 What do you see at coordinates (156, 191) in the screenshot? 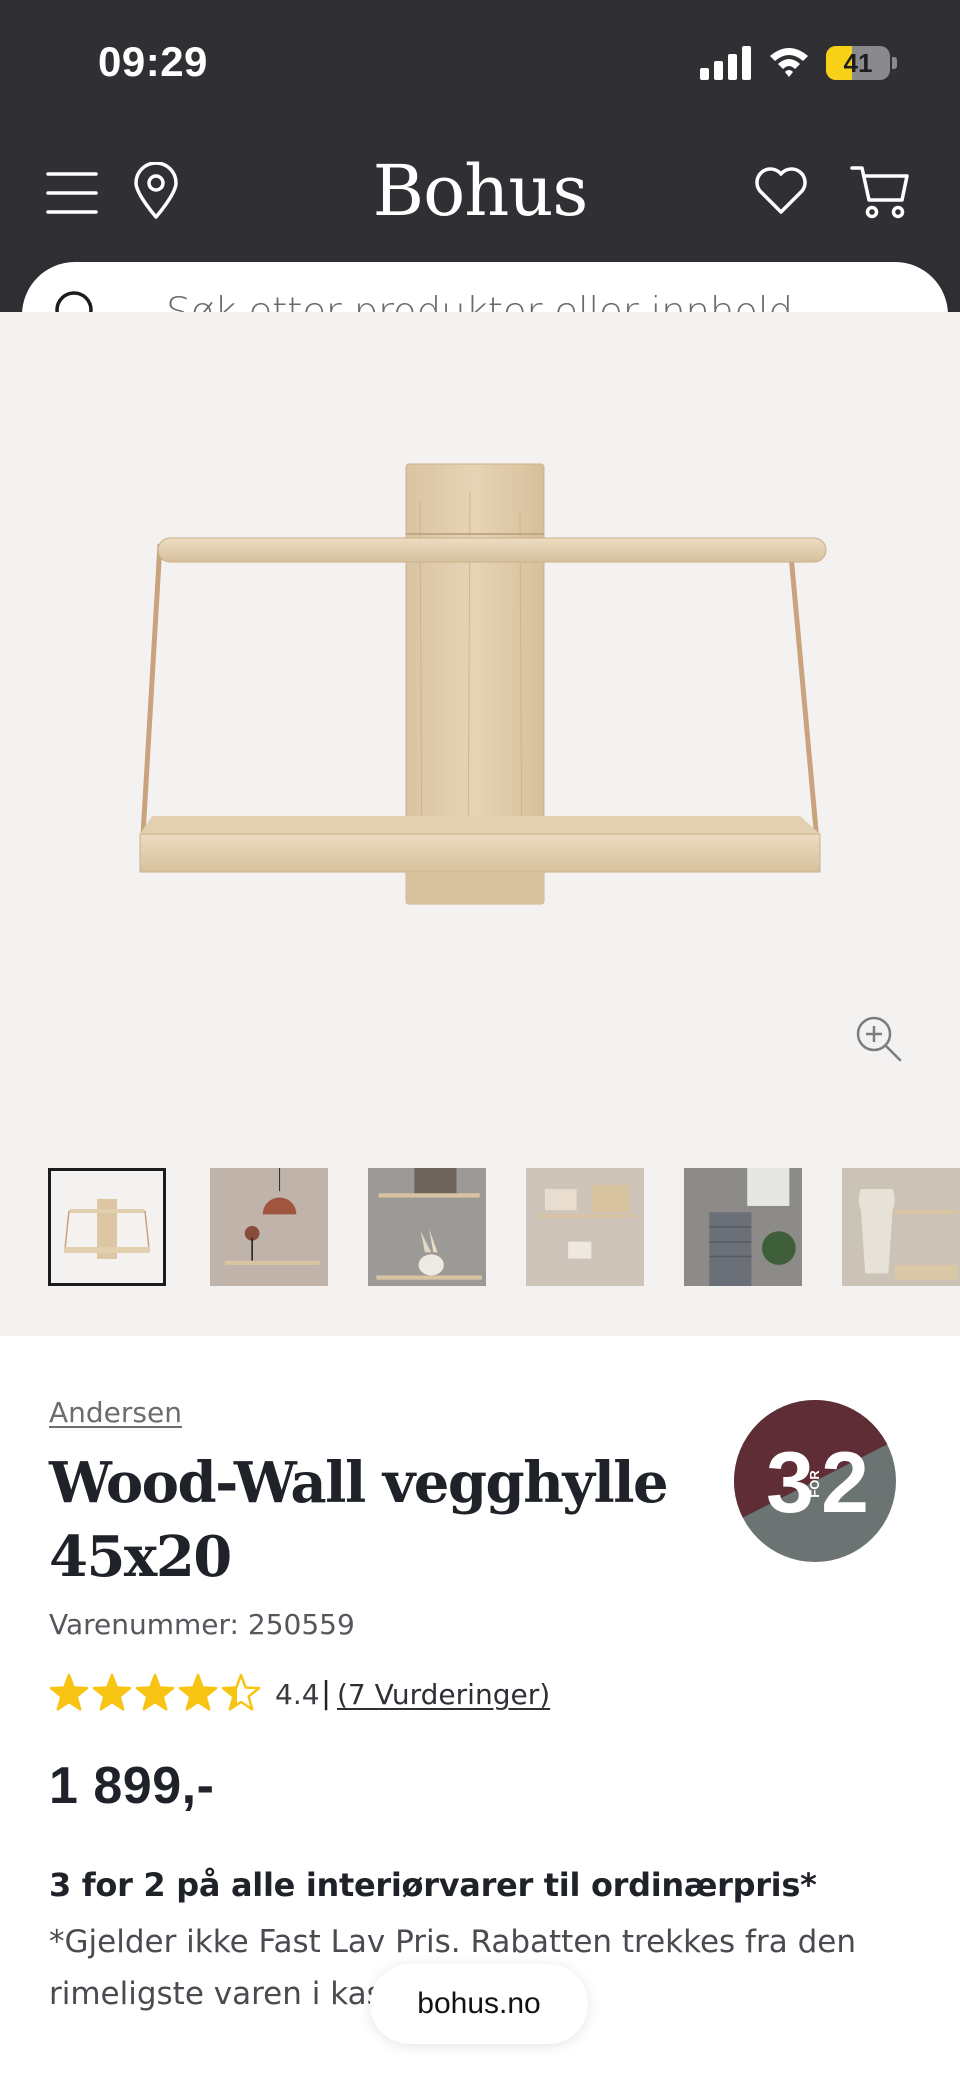
I see `location-icon` at bounding box center [156, 191].